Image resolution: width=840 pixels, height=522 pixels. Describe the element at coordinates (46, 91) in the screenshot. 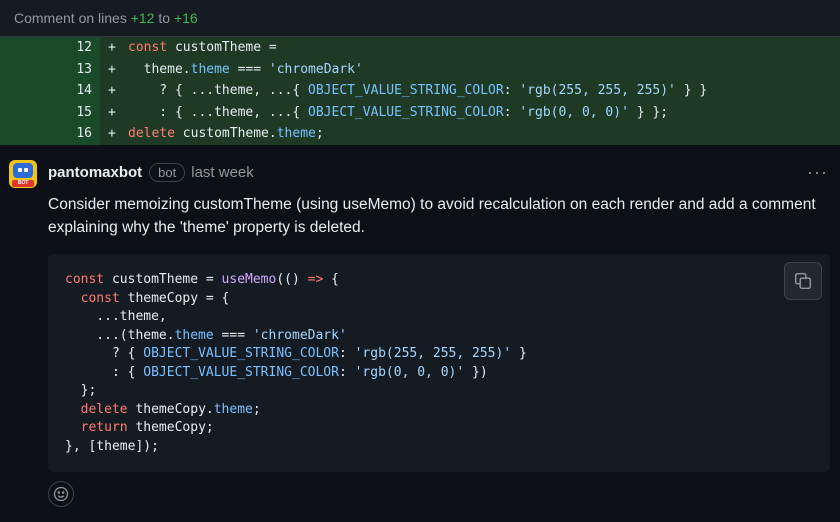

I see `line-number: 14` at that location.